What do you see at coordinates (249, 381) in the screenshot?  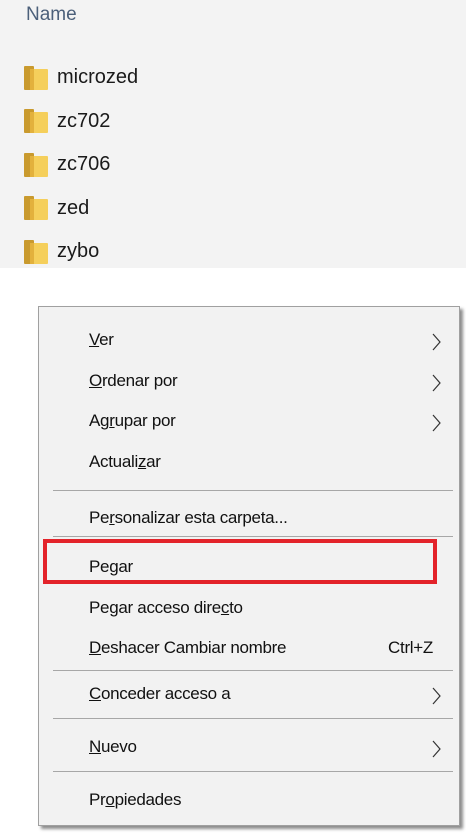 I see `menu-item-ordenar-por: Ordenar por` at bounding box center [249, 381].